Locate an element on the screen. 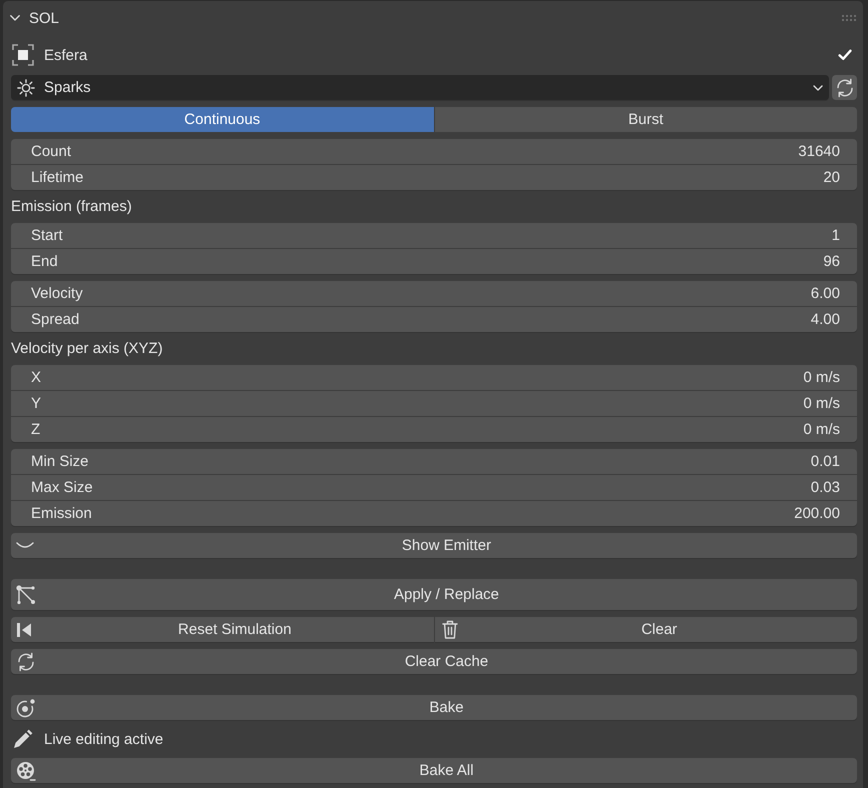  field-label: X is located at coordinates (36, 377).